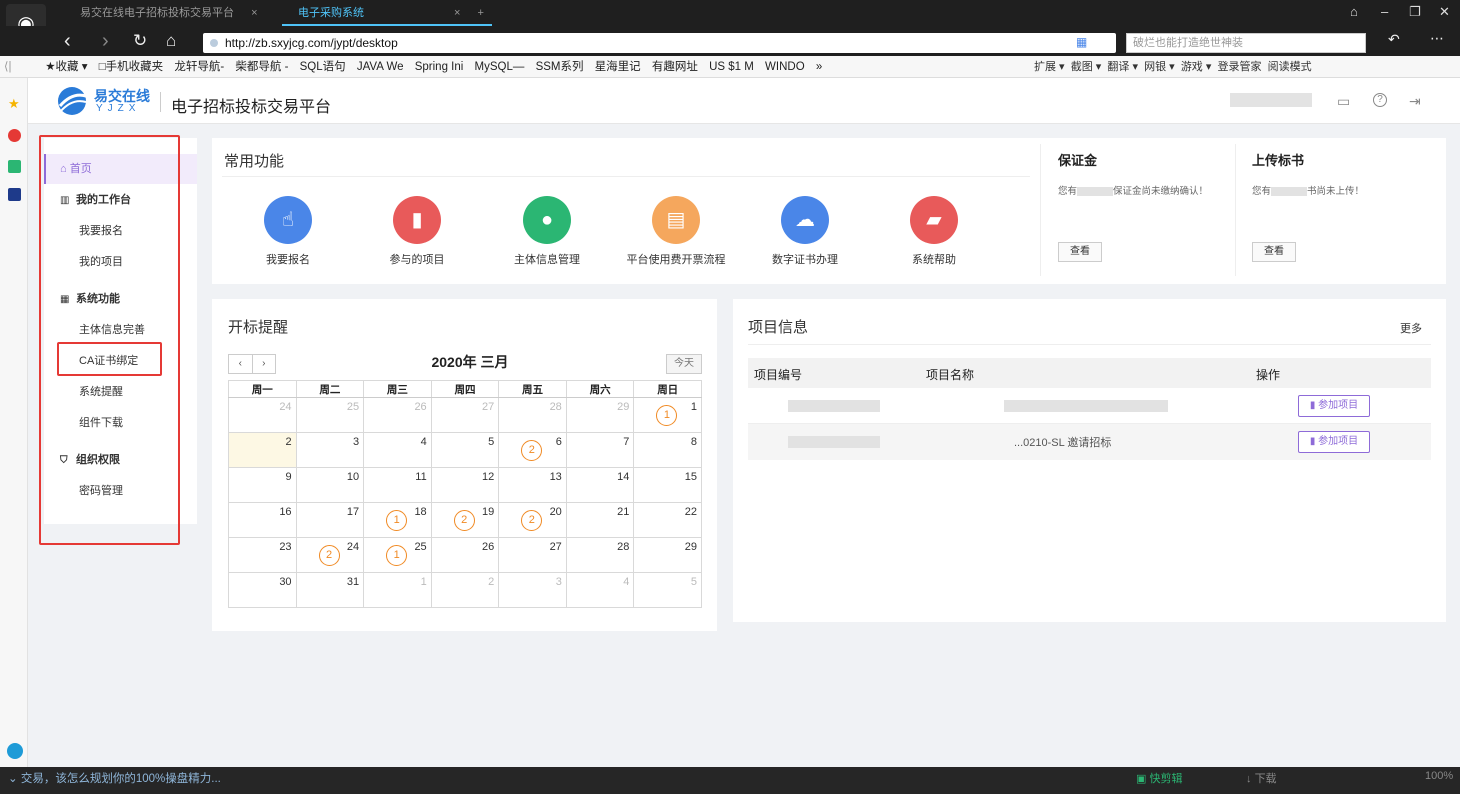  Describe the element at coordinates (684, 364) in the screenshot. I see `calendar-today-button: 今天` at that location.